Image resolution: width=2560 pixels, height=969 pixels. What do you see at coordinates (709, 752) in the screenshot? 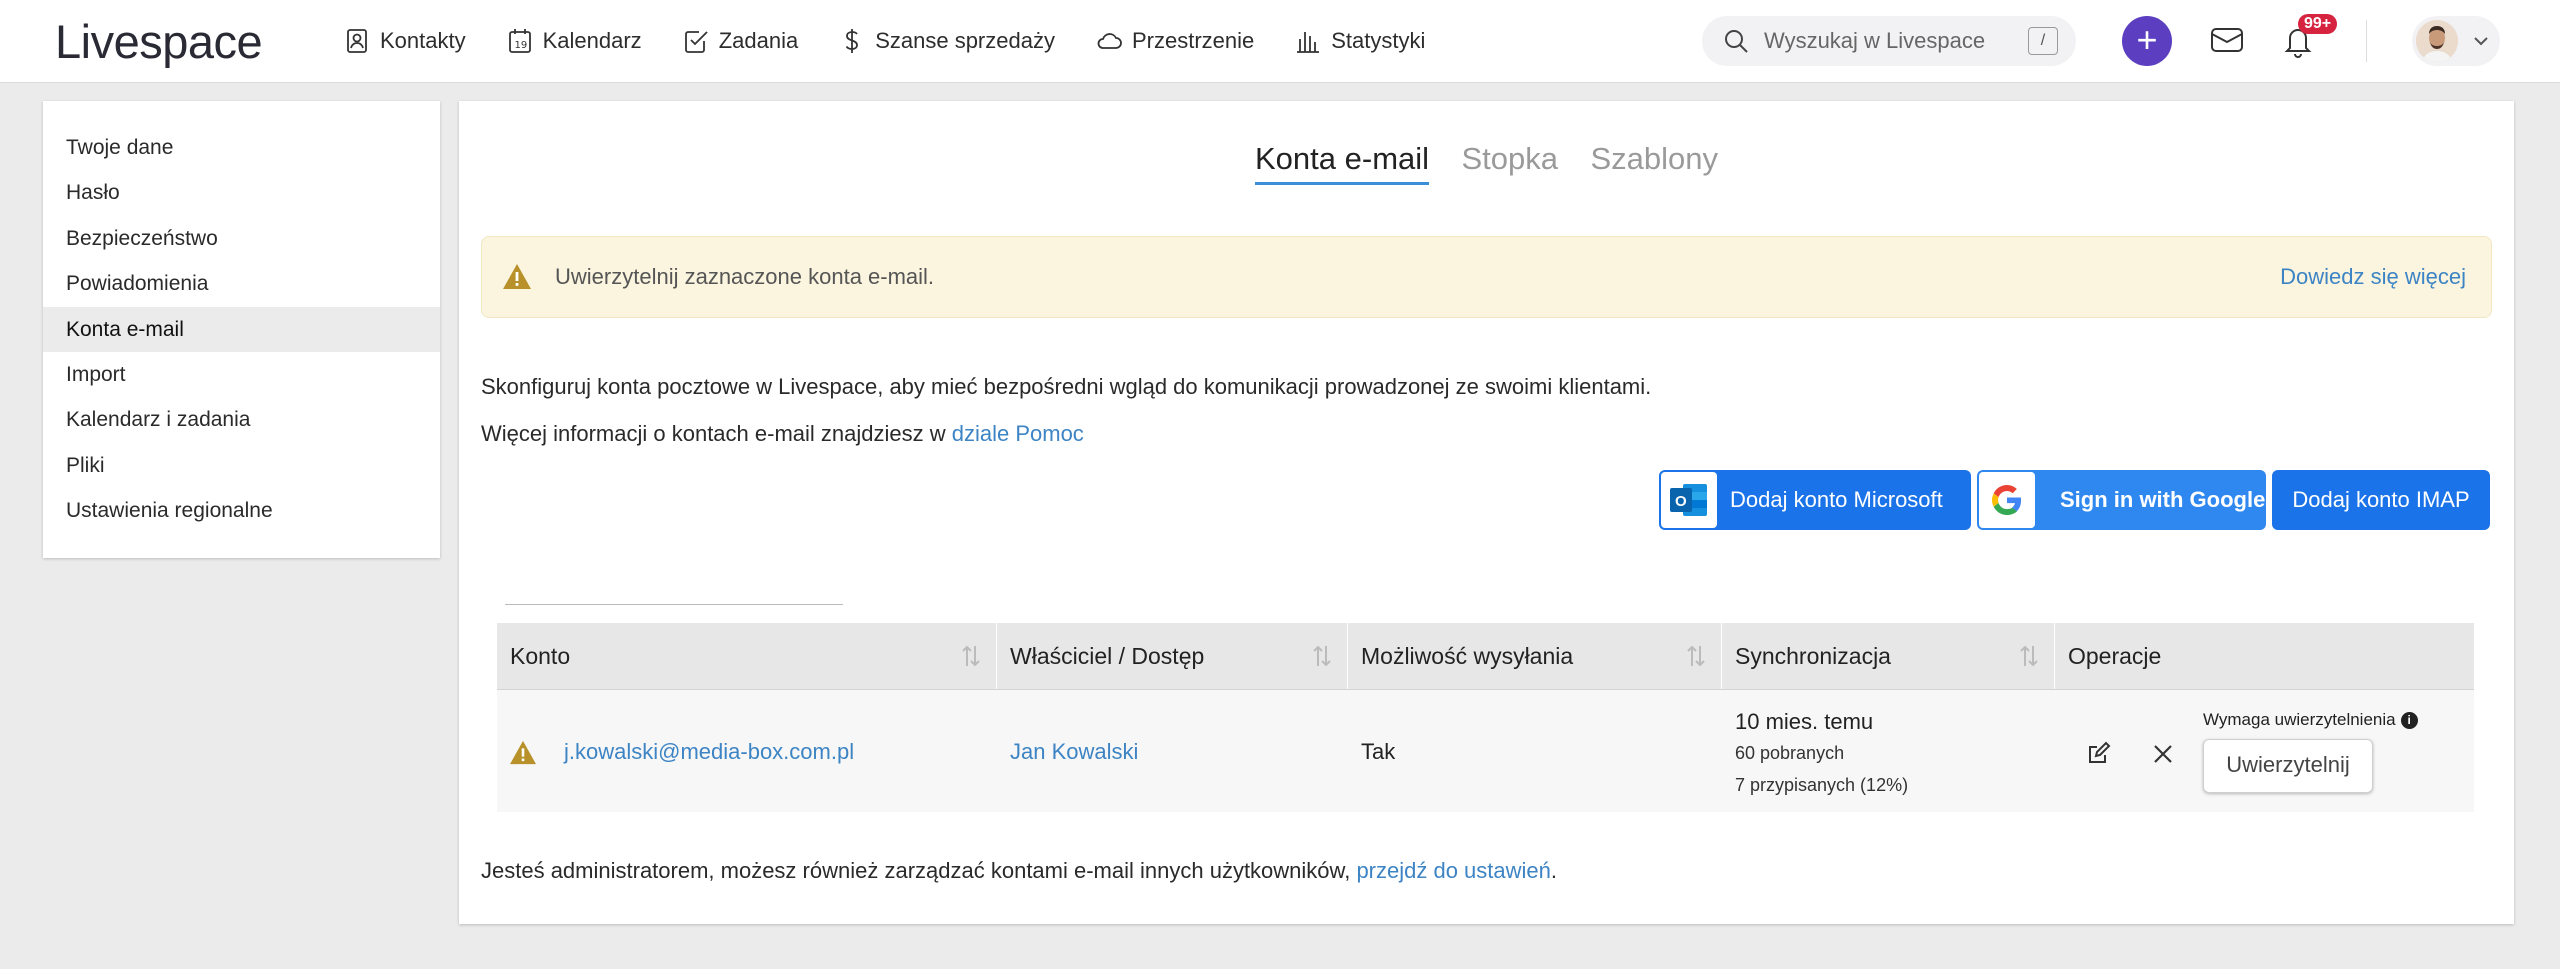
I see `account-email-link: j.kowalski@media-box.com.pl` at bounding box center [709, 752].